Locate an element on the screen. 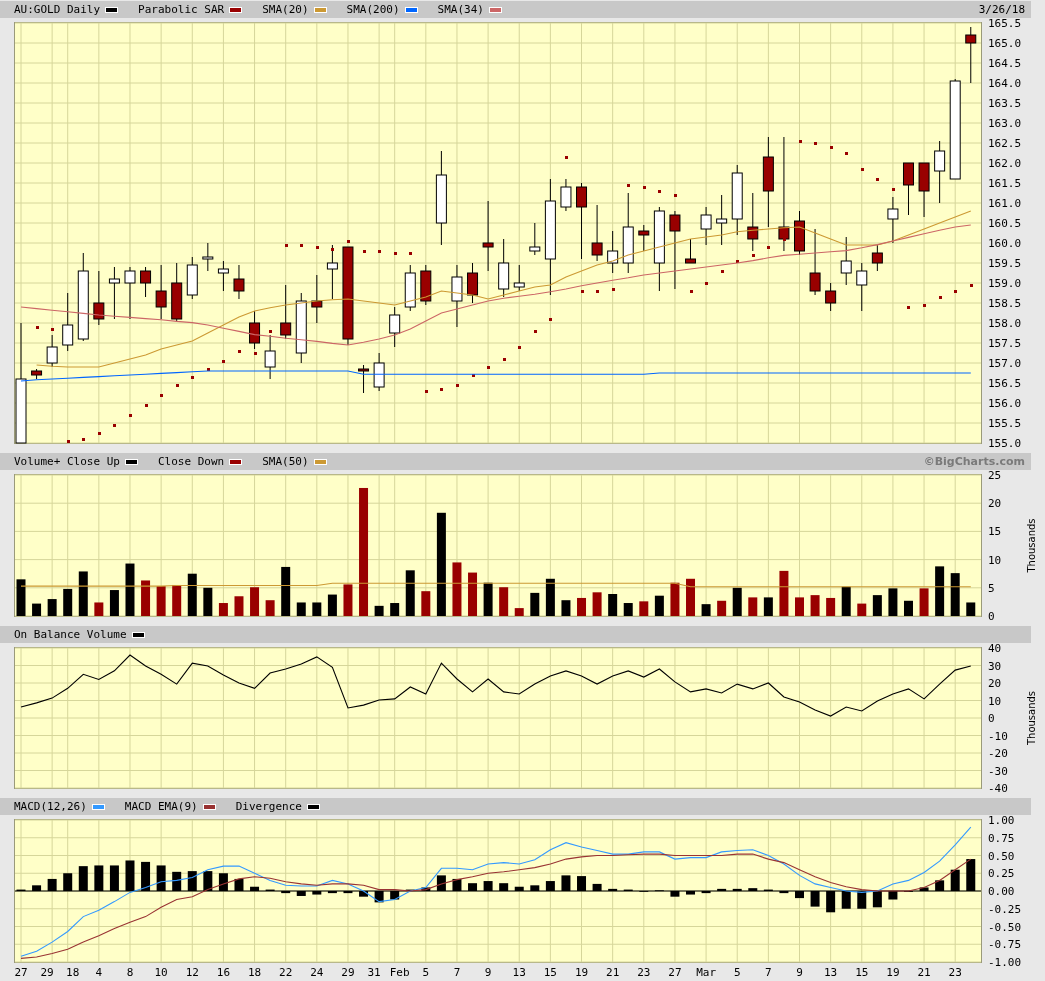 This screenshot has width=1045, height=981. axis-tick-label: Feb is located at coordinates (399, 972).